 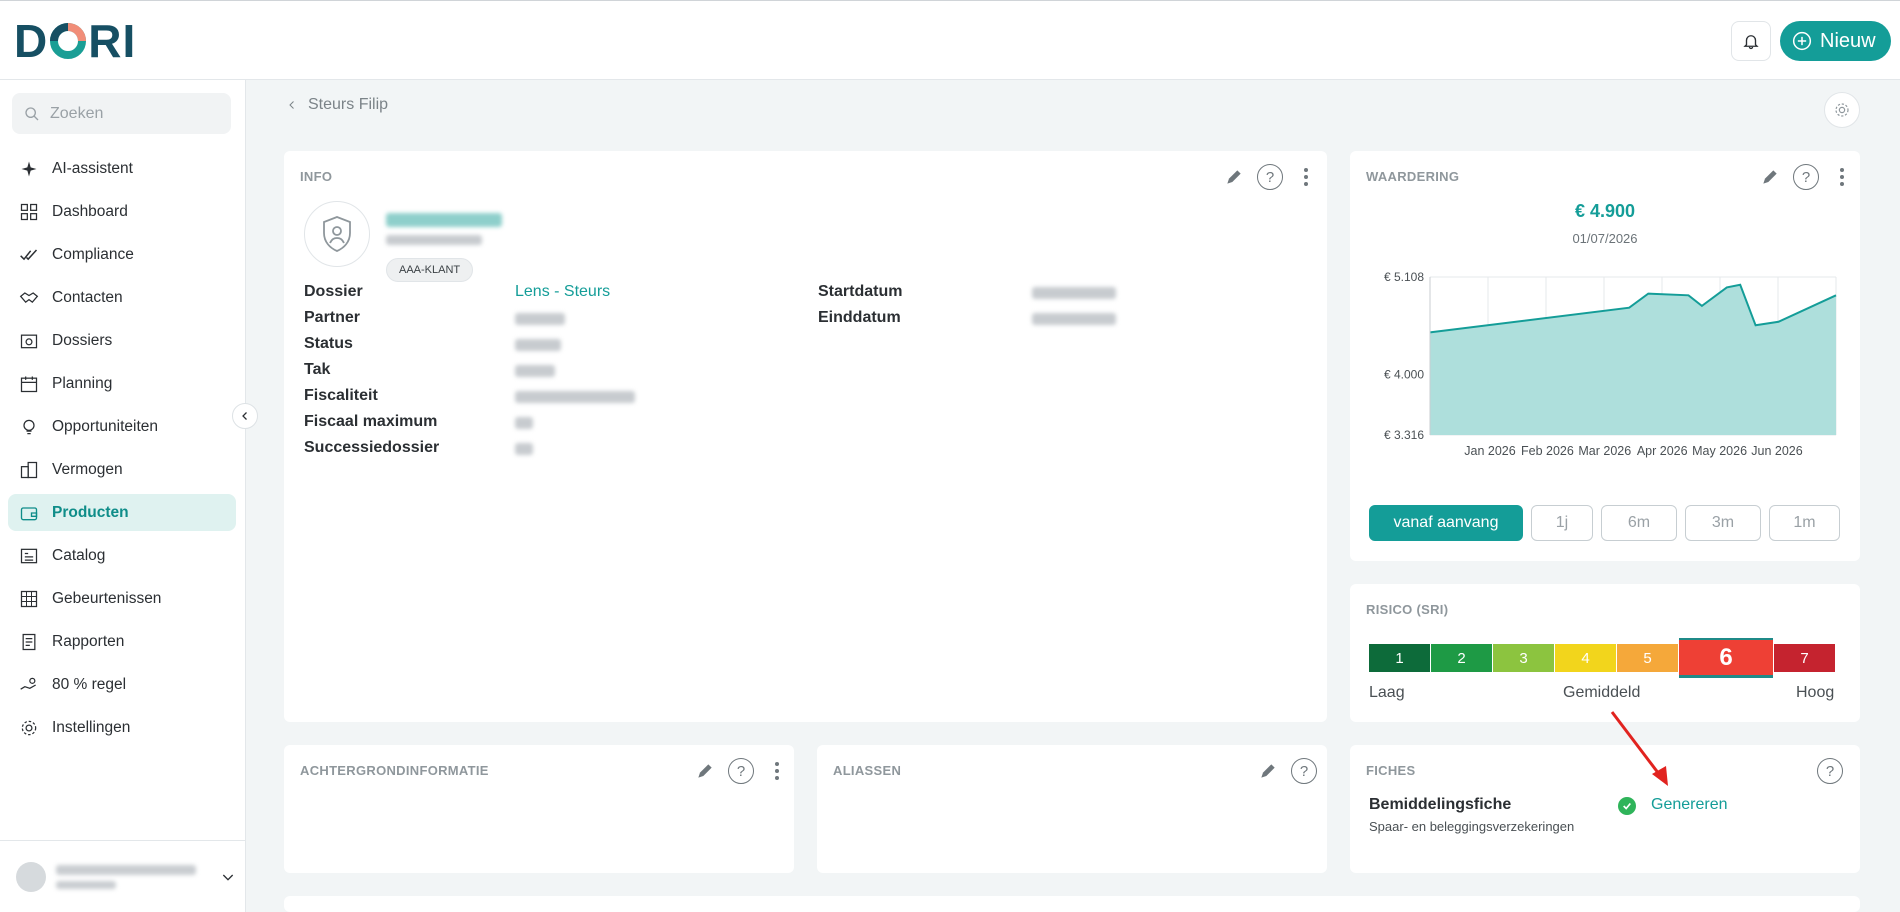 I want to click on sidebar-item-producten: Producten, so click(x=122, y=512).